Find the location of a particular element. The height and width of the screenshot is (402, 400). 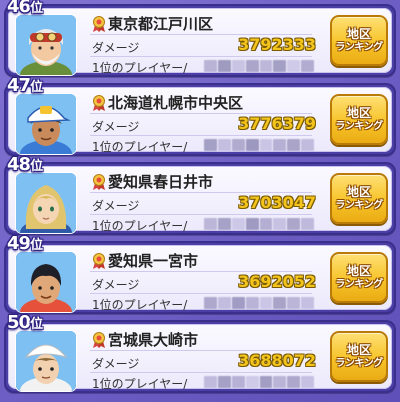

damage-value: 3792333 is located at coordinates (277, 44).